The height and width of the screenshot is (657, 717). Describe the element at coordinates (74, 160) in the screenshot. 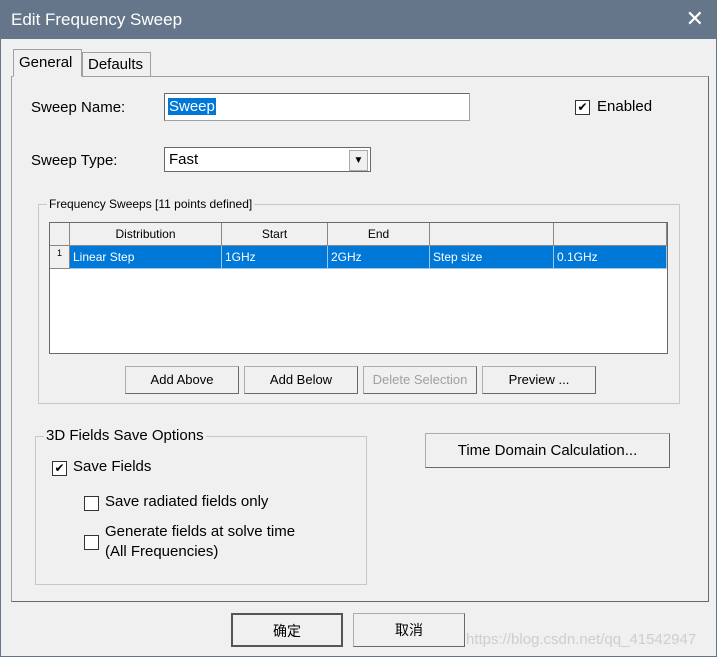

I see `sweep-type-label: Sweep Type:` at that location.